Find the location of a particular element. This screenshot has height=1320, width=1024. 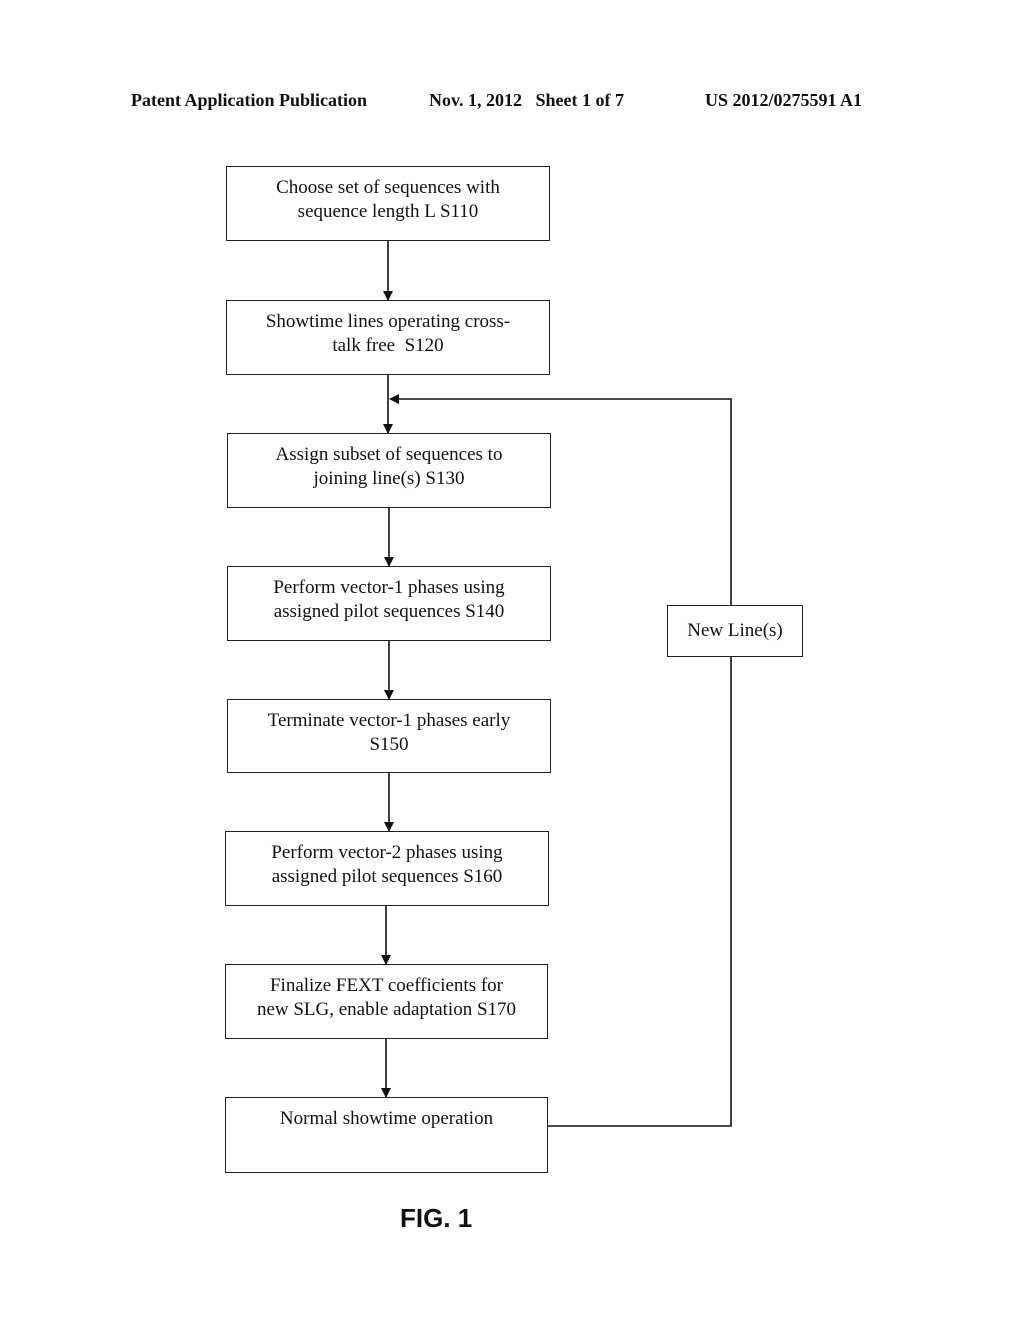

step-text: Showtime lines operating cross- is located at coordinates (388, 321).